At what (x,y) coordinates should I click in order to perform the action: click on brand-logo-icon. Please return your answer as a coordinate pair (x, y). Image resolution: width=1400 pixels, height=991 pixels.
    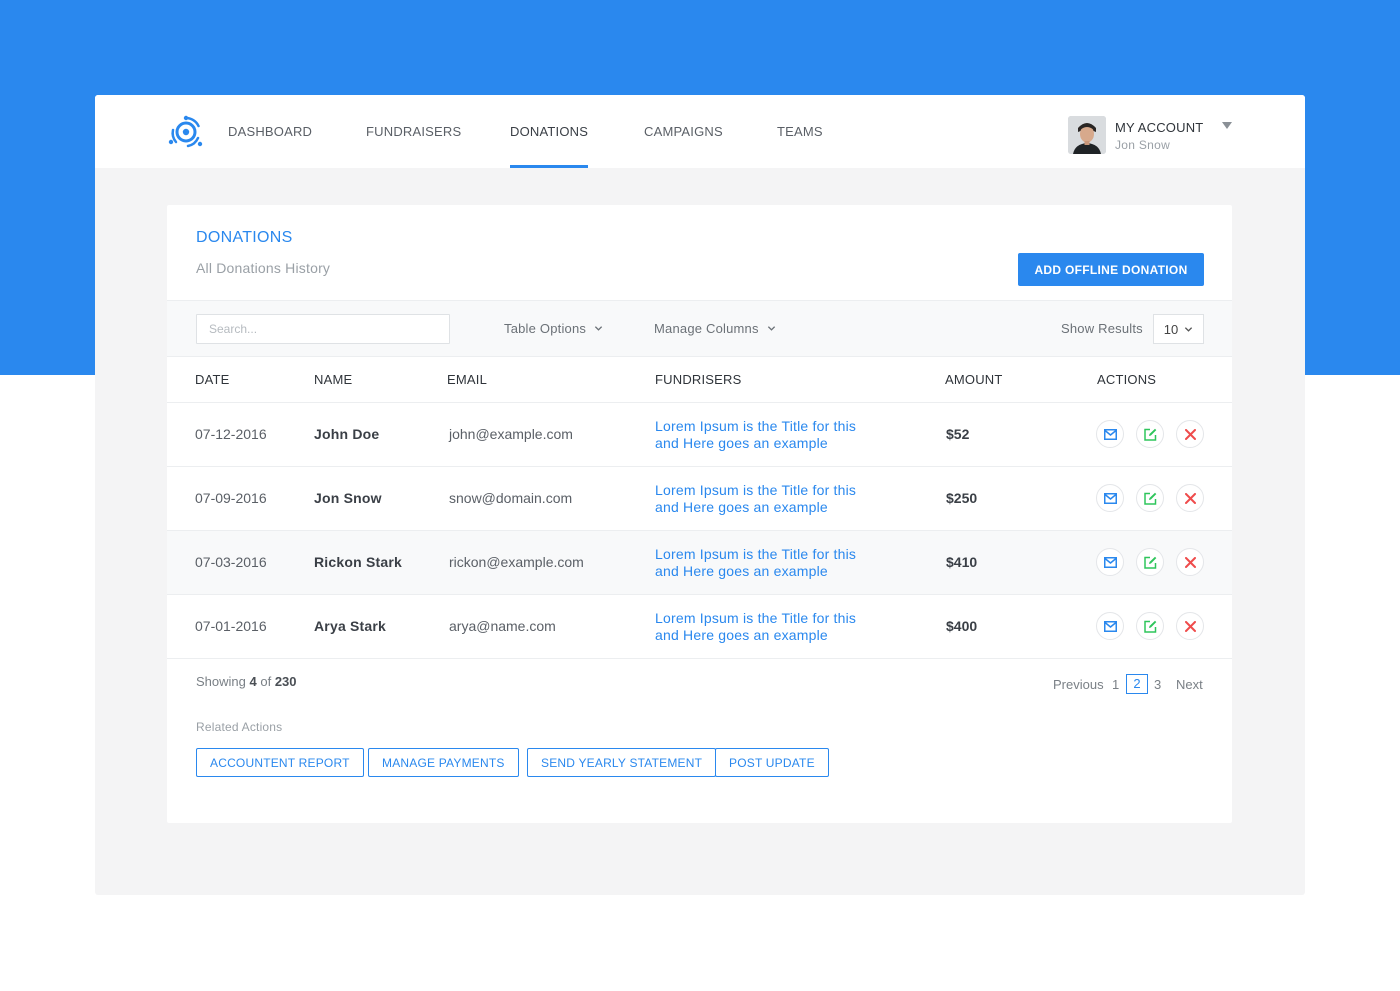
    Looking at the image, I should click on (186, 132).